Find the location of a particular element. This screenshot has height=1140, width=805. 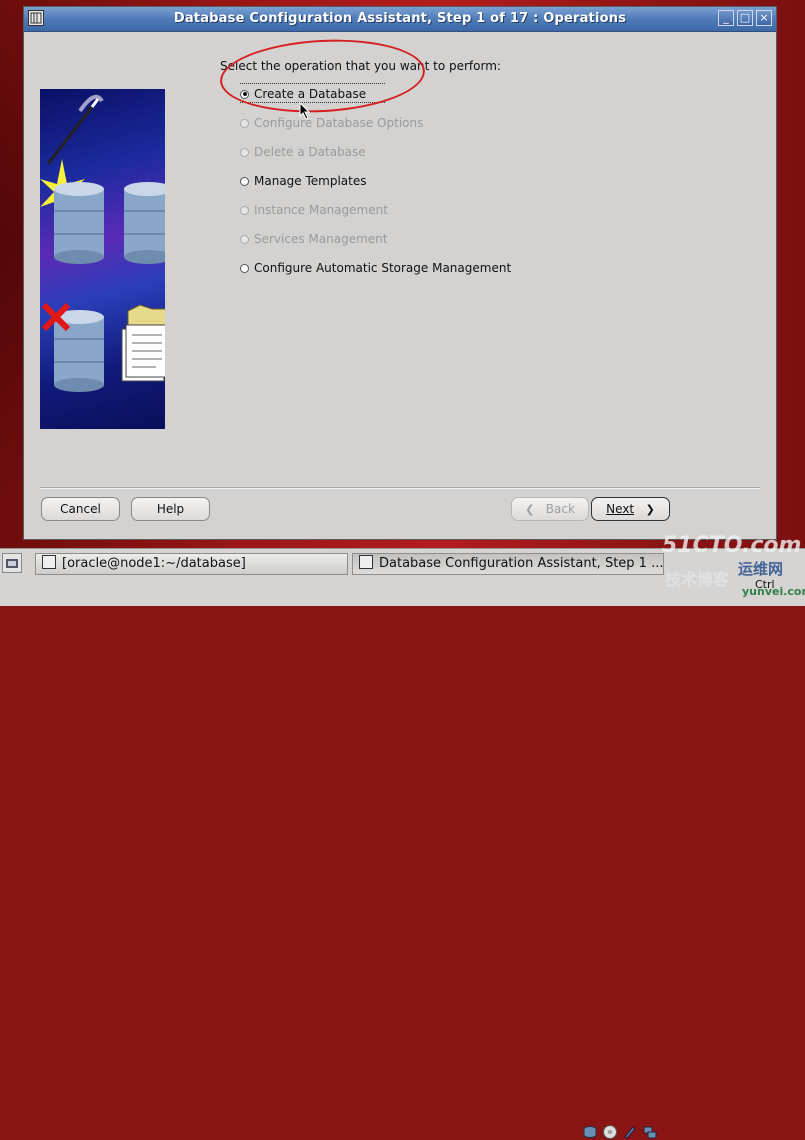

cancel-button: Cancel is located at coordinates (80, 509).